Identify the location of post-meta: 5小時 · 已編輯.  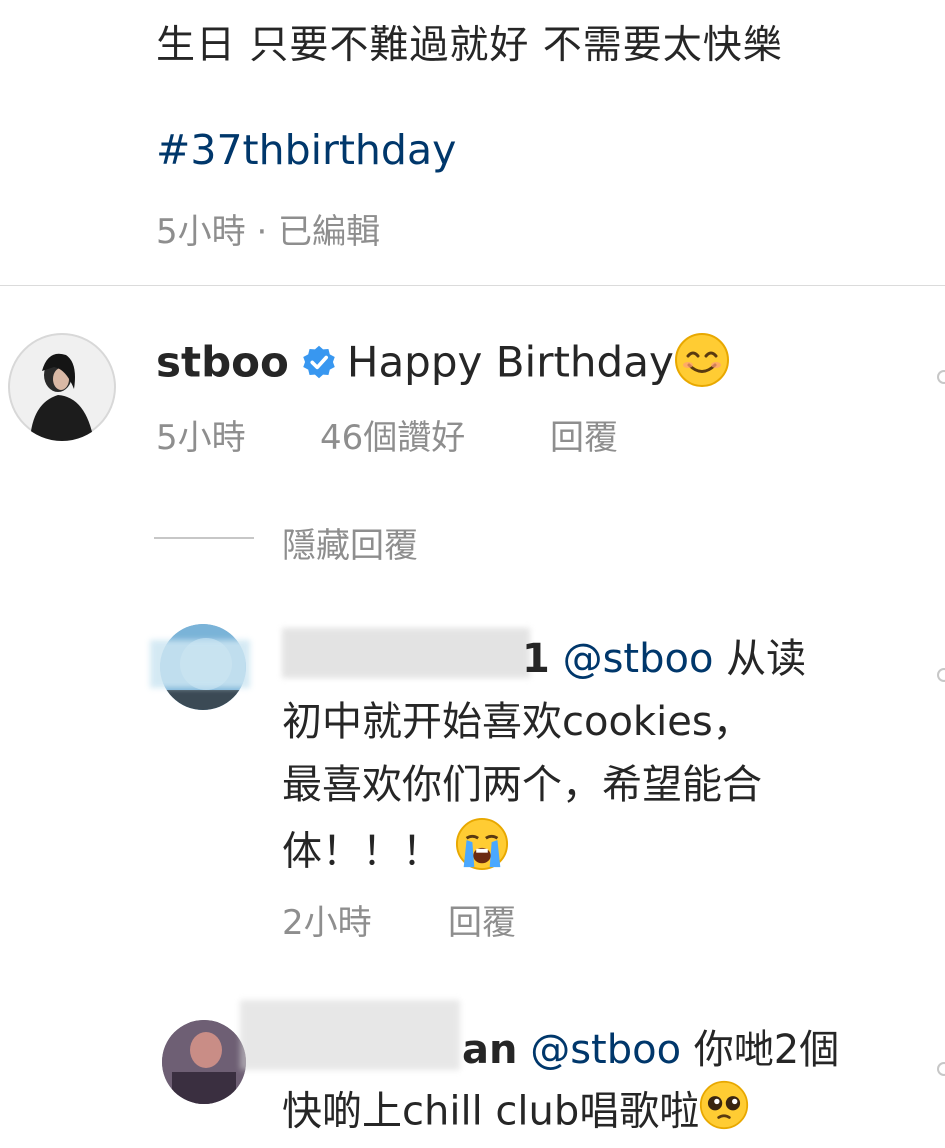
(268, 232).